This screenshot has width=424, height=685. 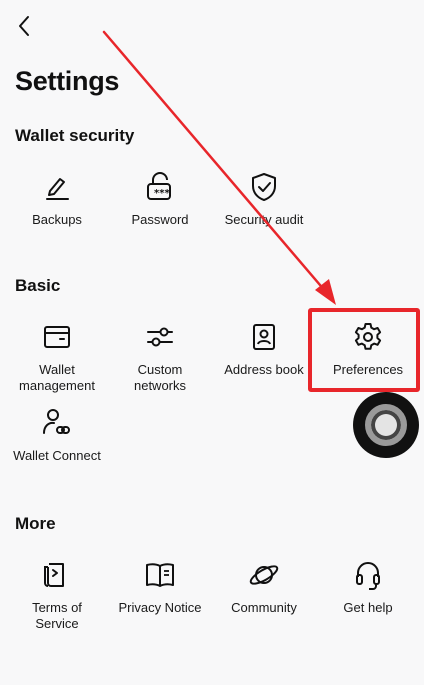 What do you see at coordinates (264, 337) in the screenshot?
I see `address-book-icon` at bounding box center [264, 337].